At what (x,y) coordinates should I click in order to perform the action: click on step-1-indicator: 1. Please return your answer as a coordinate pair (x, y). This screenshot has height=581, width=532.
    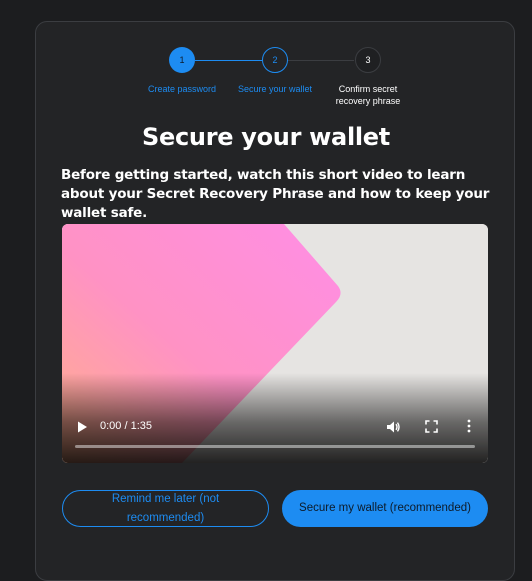
    Looking at the image, I should click on (182, 60).